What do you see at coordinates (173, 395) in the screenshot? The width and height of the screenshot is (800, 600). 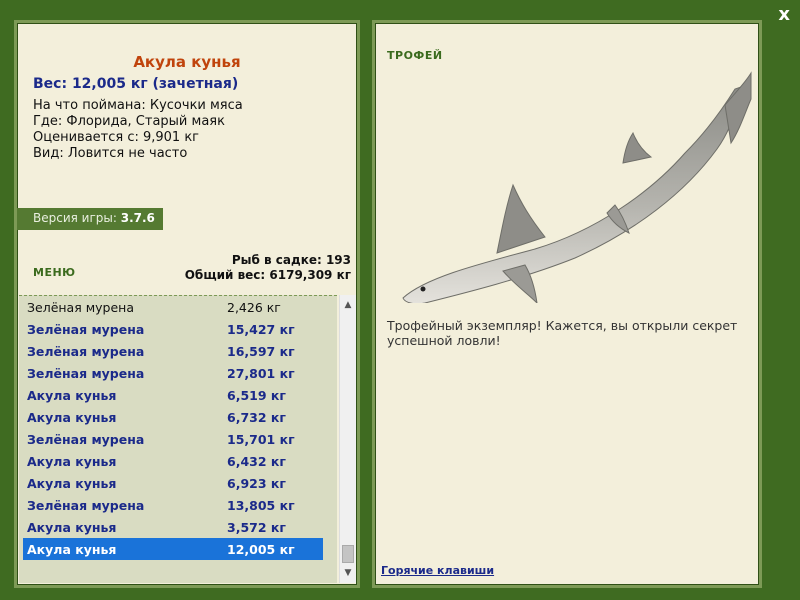 I see `catch-list-row: Акула кунья 6,519 кг` at bounding box center [173, 395].